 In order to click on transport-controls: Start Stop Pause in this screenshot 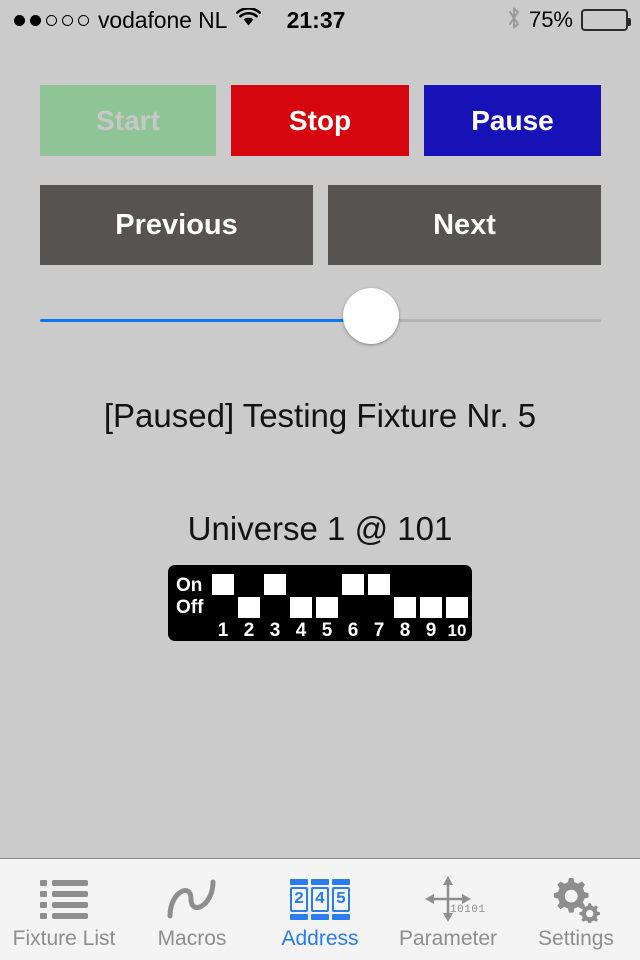, I will do `click(320, 120)`.